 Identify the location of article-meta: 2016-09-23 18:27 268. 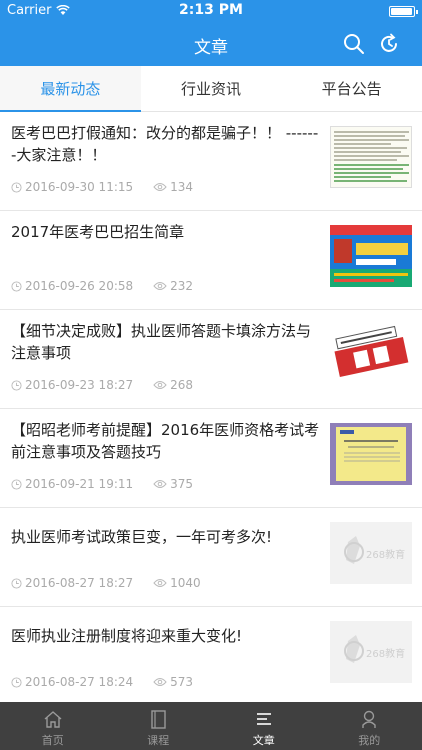
(102, 385).